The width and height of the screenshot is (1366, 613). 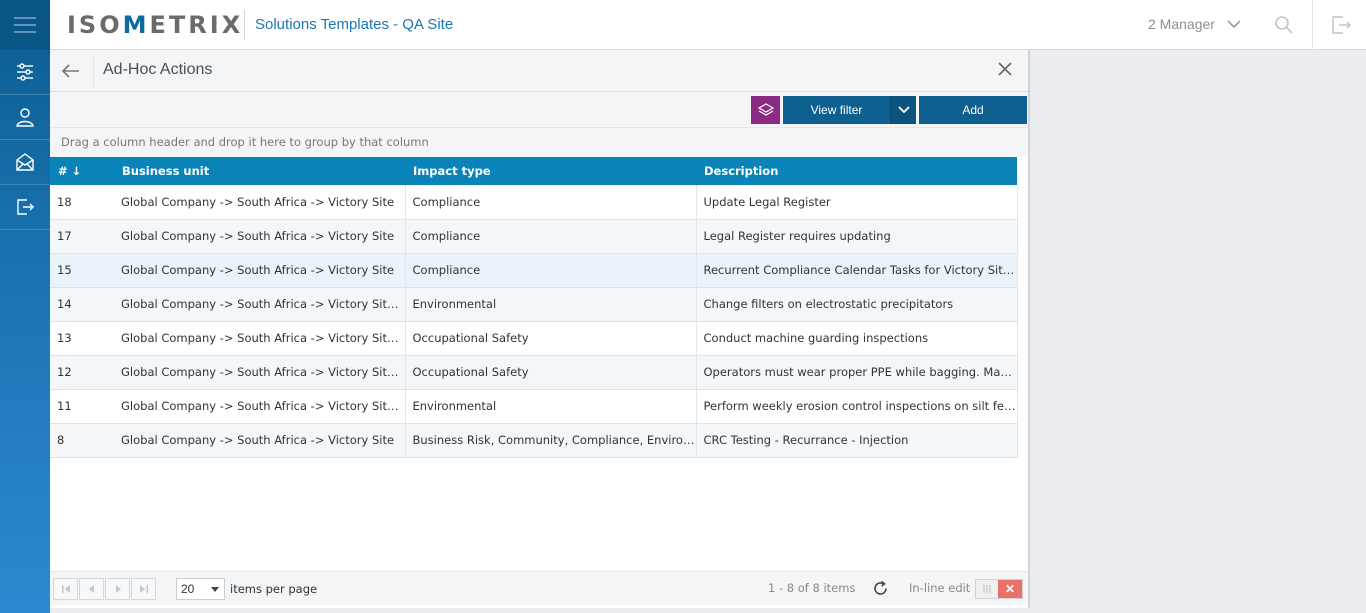 What do you see at coordinates (82, 202) in the screenshot?
I see `cell-id: 18` at bounding box center [82, 202].